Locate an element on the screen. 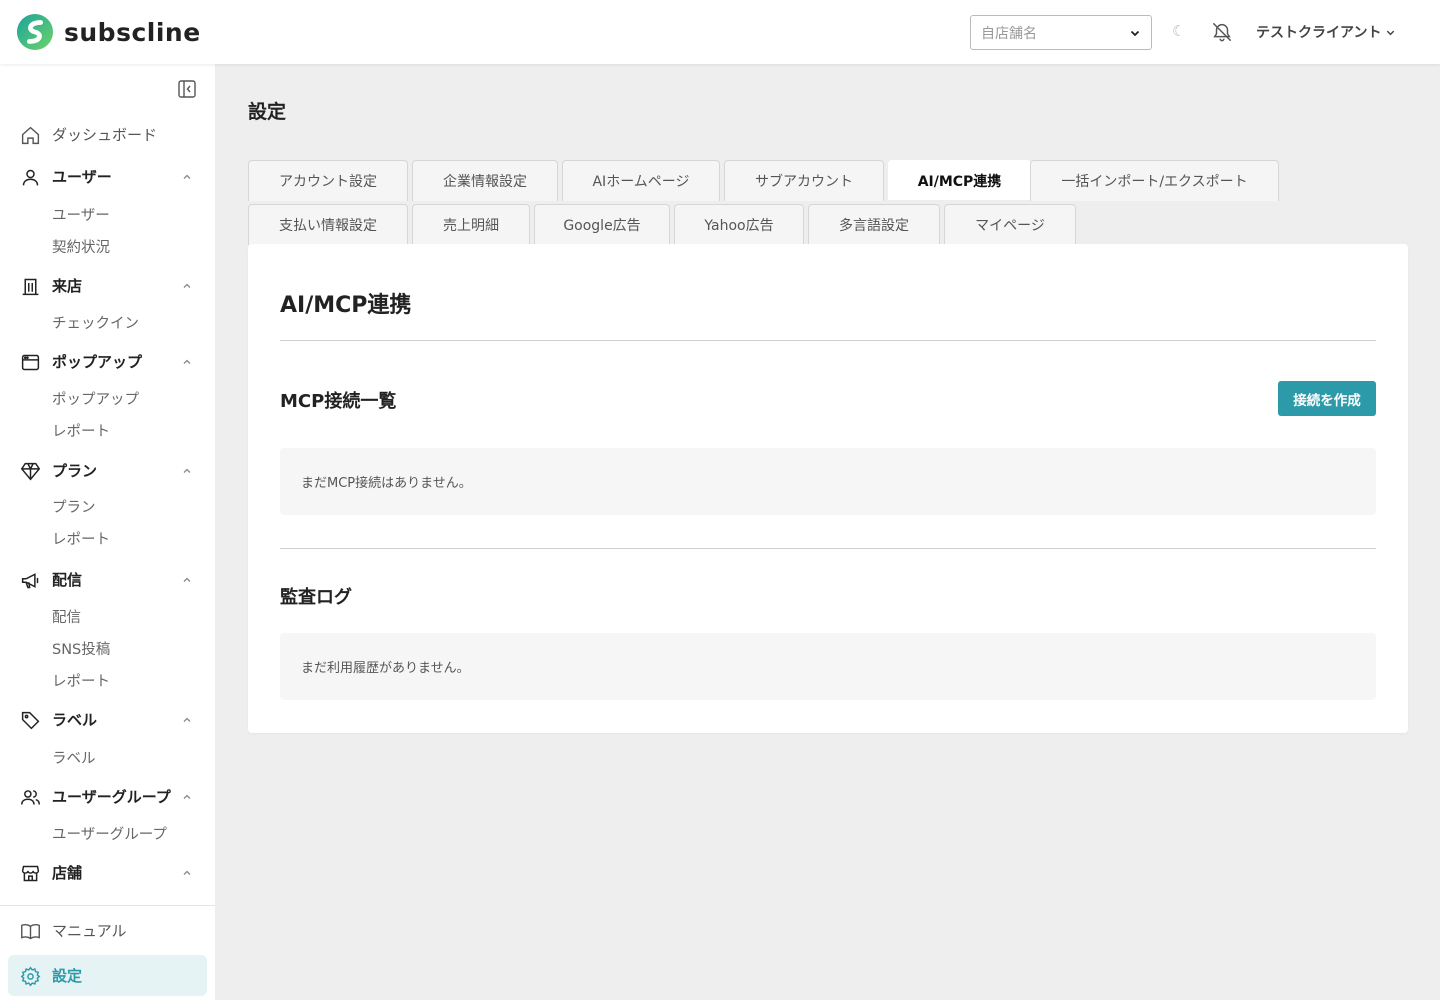 The image size is (1440, 1000). tab-bulk-import-export: 一括インポート/エクスポート is located at coordinates (1154, 180).